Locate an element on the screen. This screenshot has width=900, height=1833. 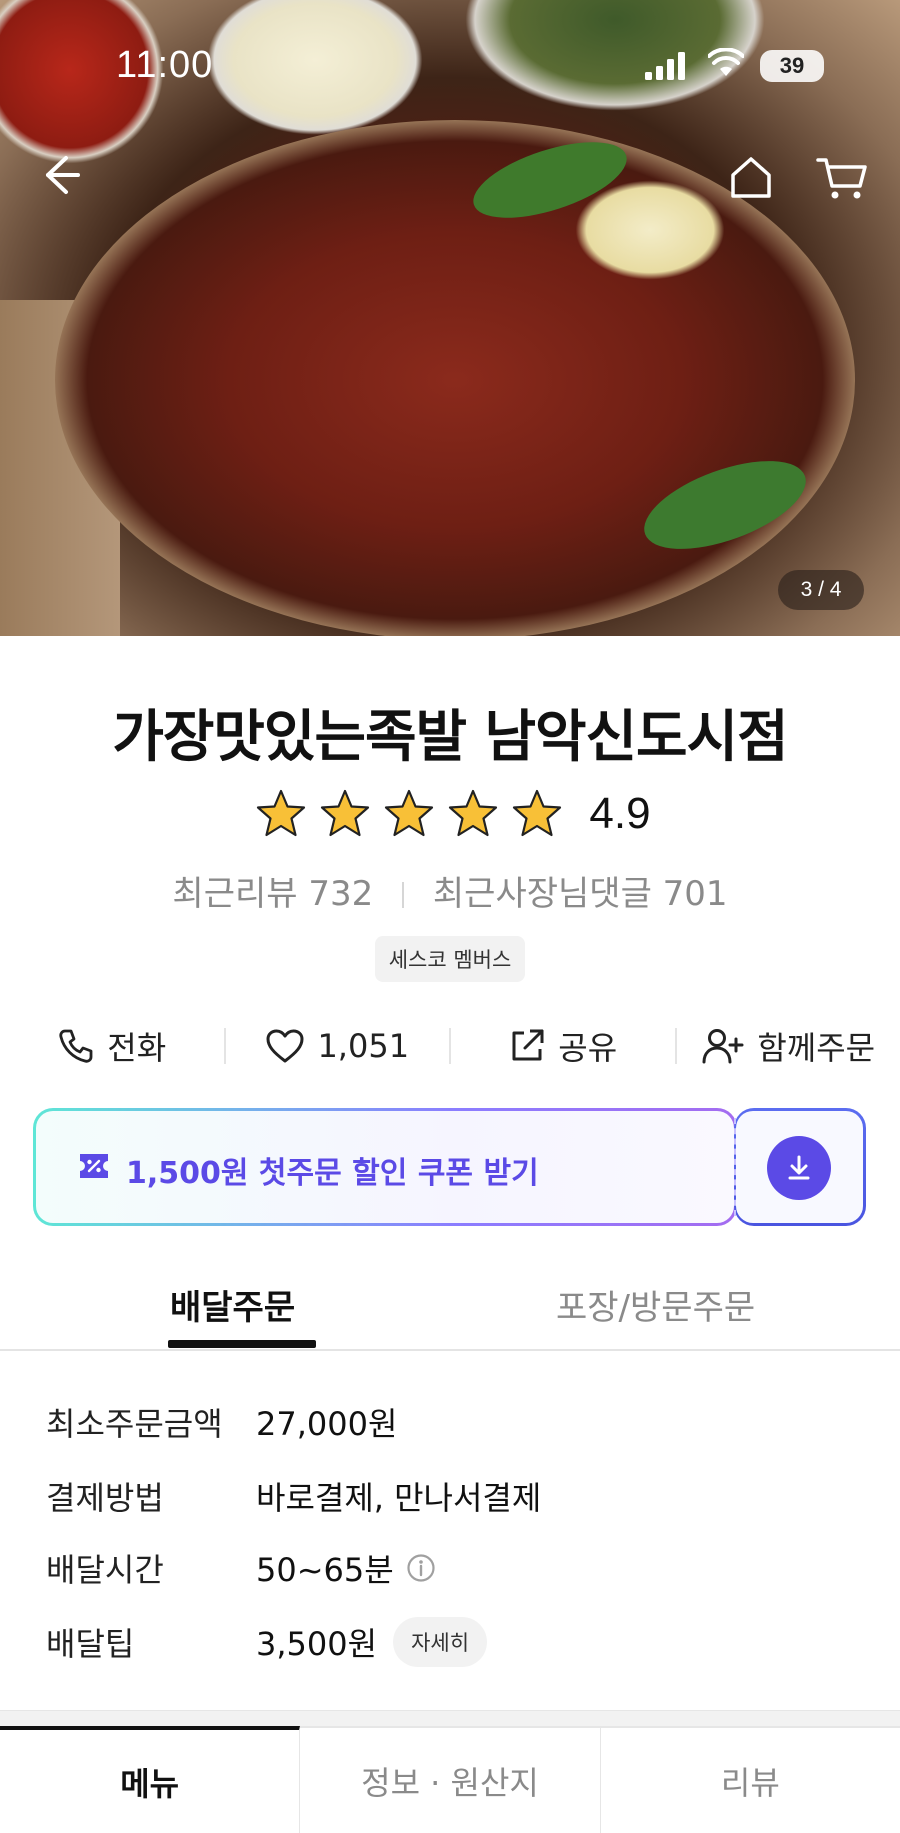
group-order-button: 함께주문 is located at coordinates (788, 1046).